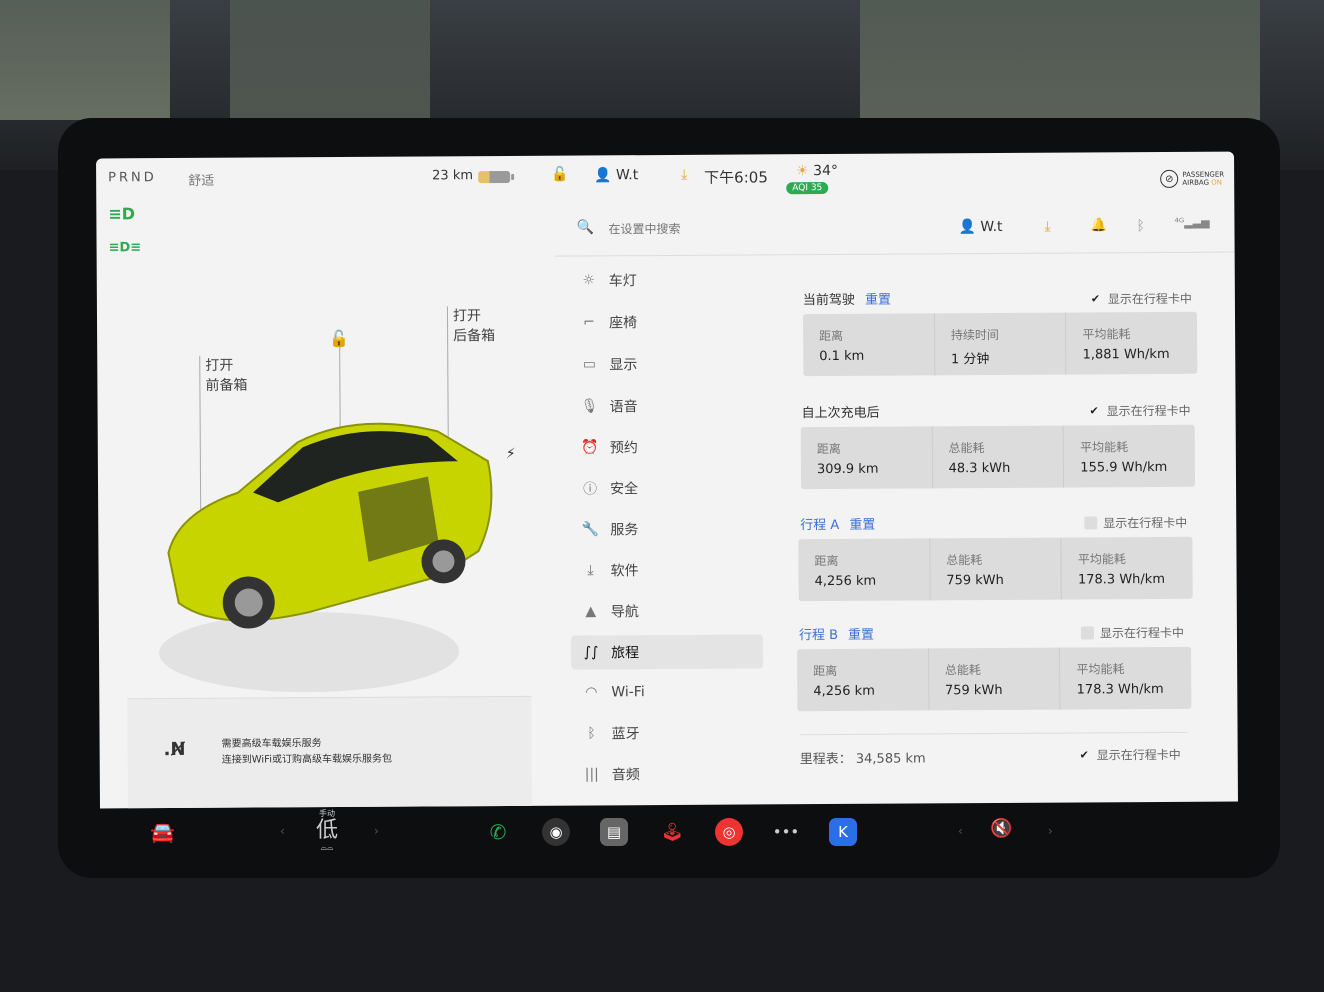 The height and width of the screenshot is (992, 1324). Describe the element at coordinates (666, 528) in the screenshot. I see `menu-item-service: 🔧 服务` at that location.